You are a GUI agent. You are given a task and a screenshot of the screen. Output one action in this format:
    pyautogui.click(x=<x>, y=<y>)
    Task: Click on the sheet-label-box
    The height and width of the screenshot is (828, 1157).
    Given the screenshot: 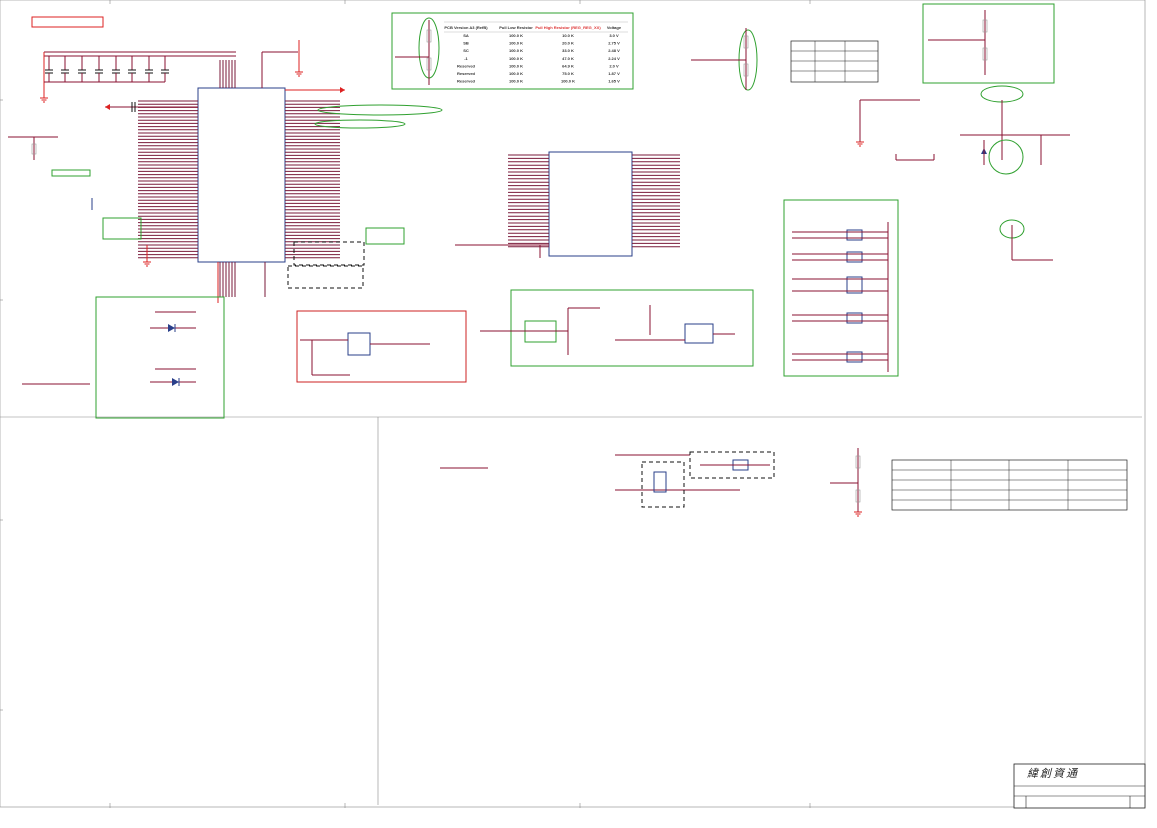 What is the action you would take?
    pyautogui.click(x=67, y=22)
    